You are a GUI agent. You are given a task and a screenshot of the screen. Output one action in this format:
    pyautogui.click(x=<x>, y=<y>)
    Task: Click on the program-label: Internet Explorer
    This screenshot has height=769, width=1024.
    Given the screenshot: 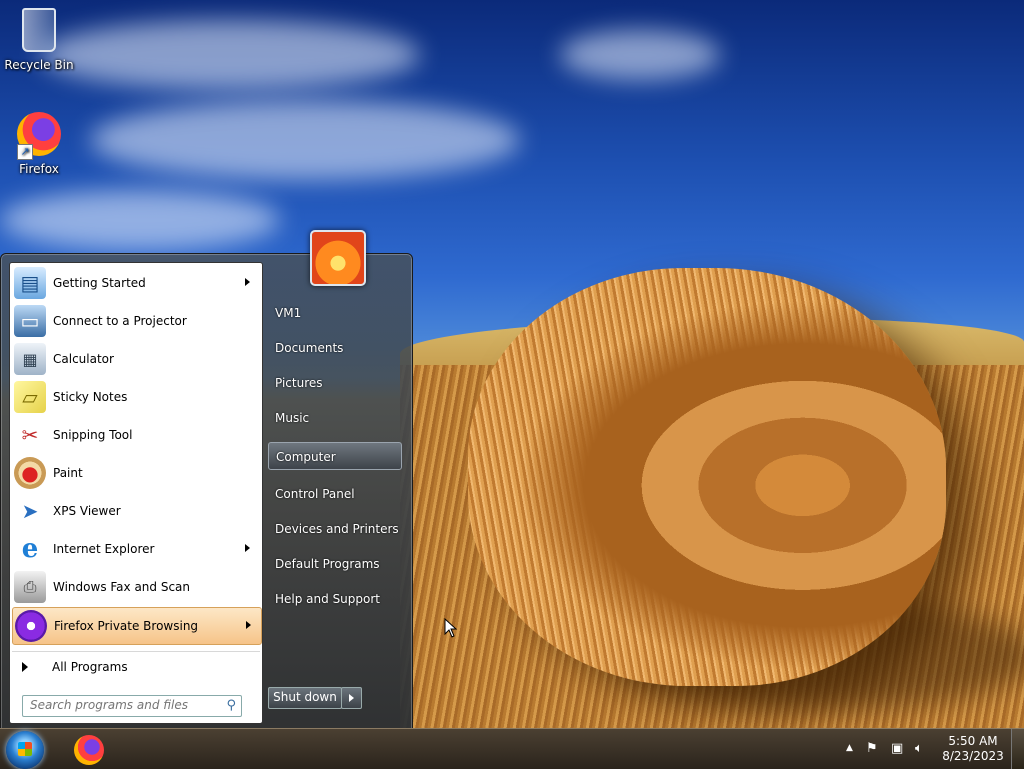 What is the action you would take?
    pyautogui.click(x=104, y=549)
    